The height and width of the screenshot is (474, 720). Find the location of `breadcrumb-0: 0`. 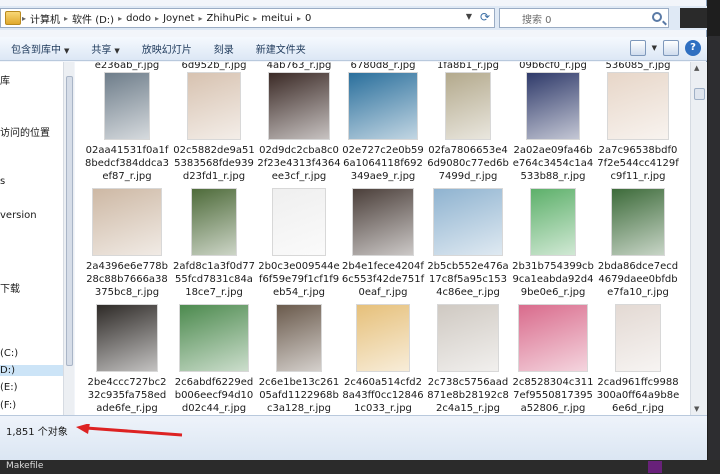

breadcrumb-0: 0 is located at coordinates (308, 18).